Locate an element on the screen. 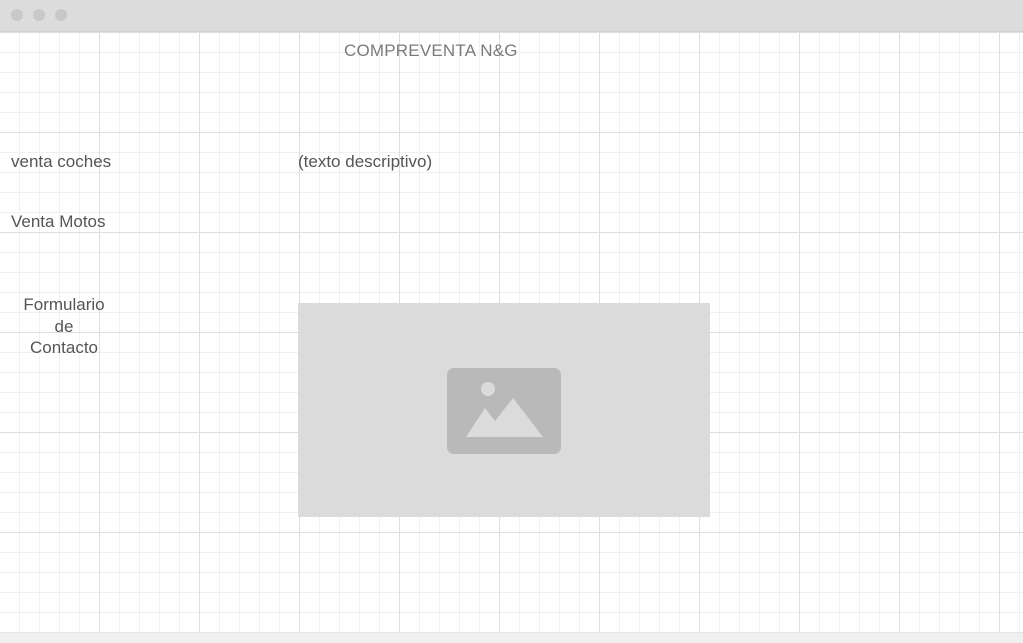 The width and height of the screenshot is (1023, 643). minimize-window-dot-icon is located at coordinates (39, 15).